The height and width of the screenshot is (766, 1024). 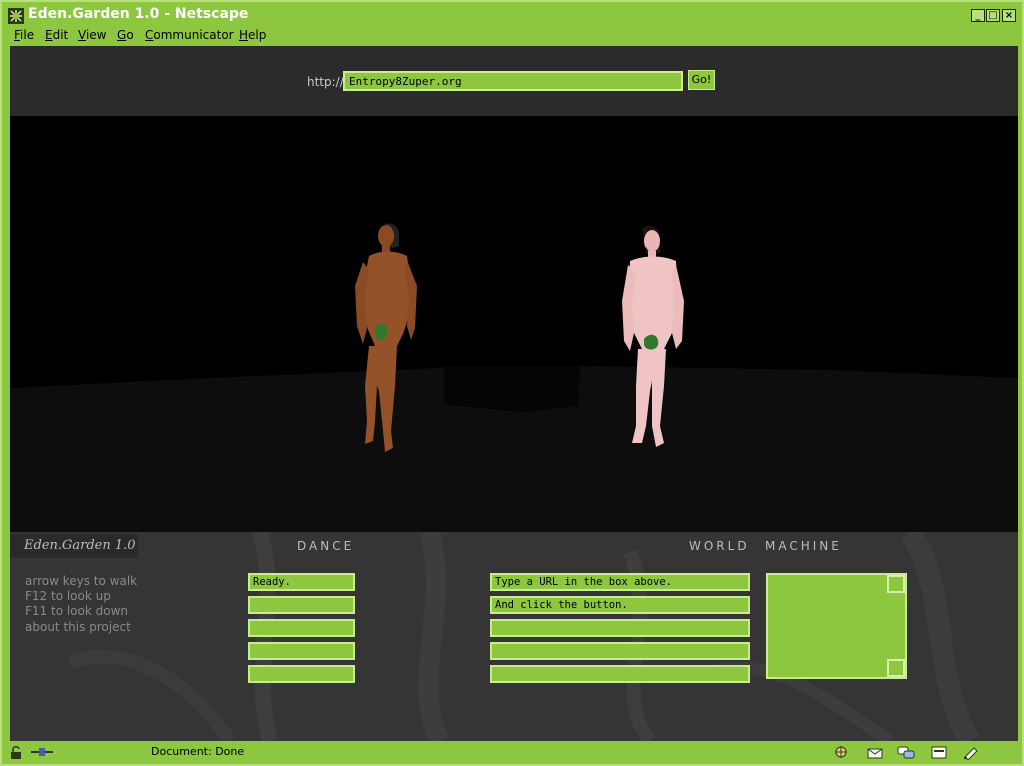 I want to click on world-heading: WORLD, so click(x=719, y=546).